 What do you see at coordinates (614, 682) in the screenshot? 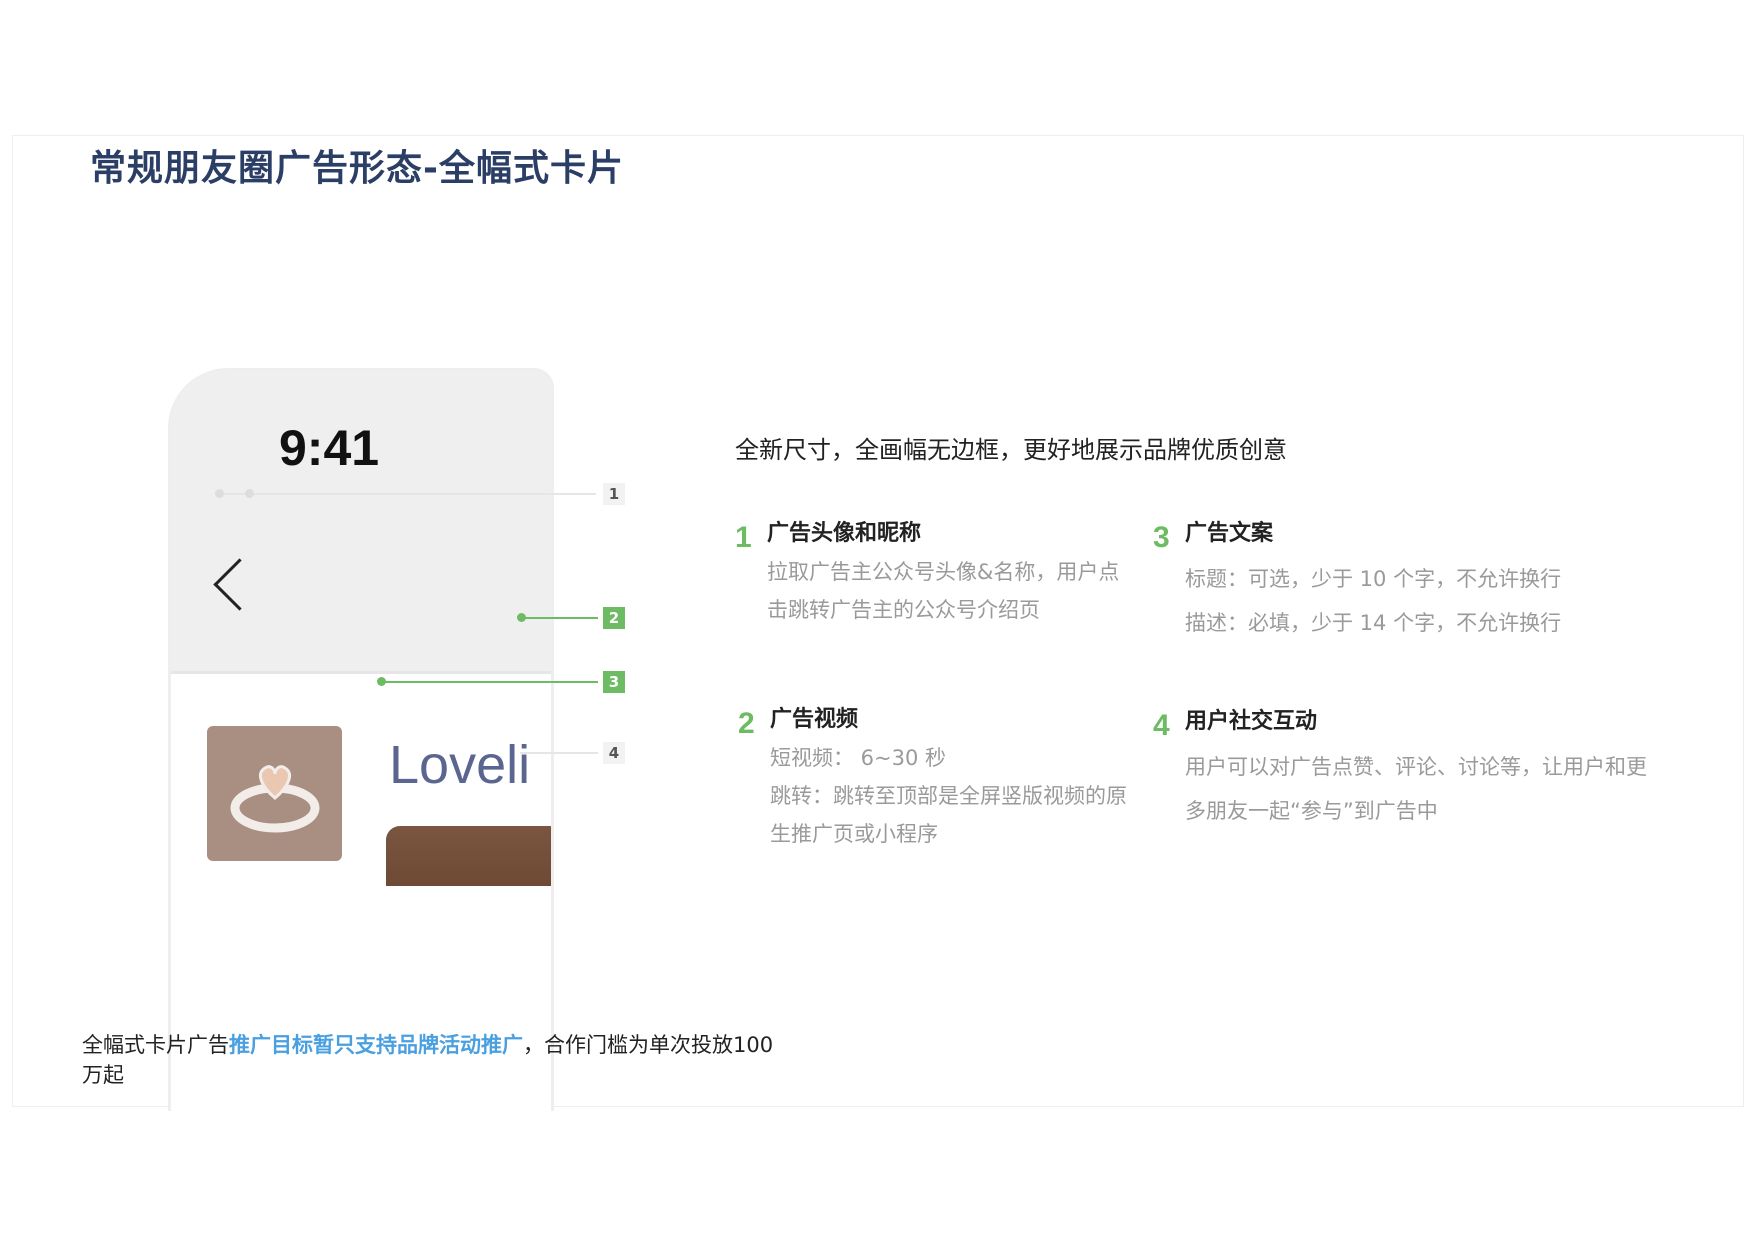
I see `callout-number-3: 3` at bounding box center [614, 682].